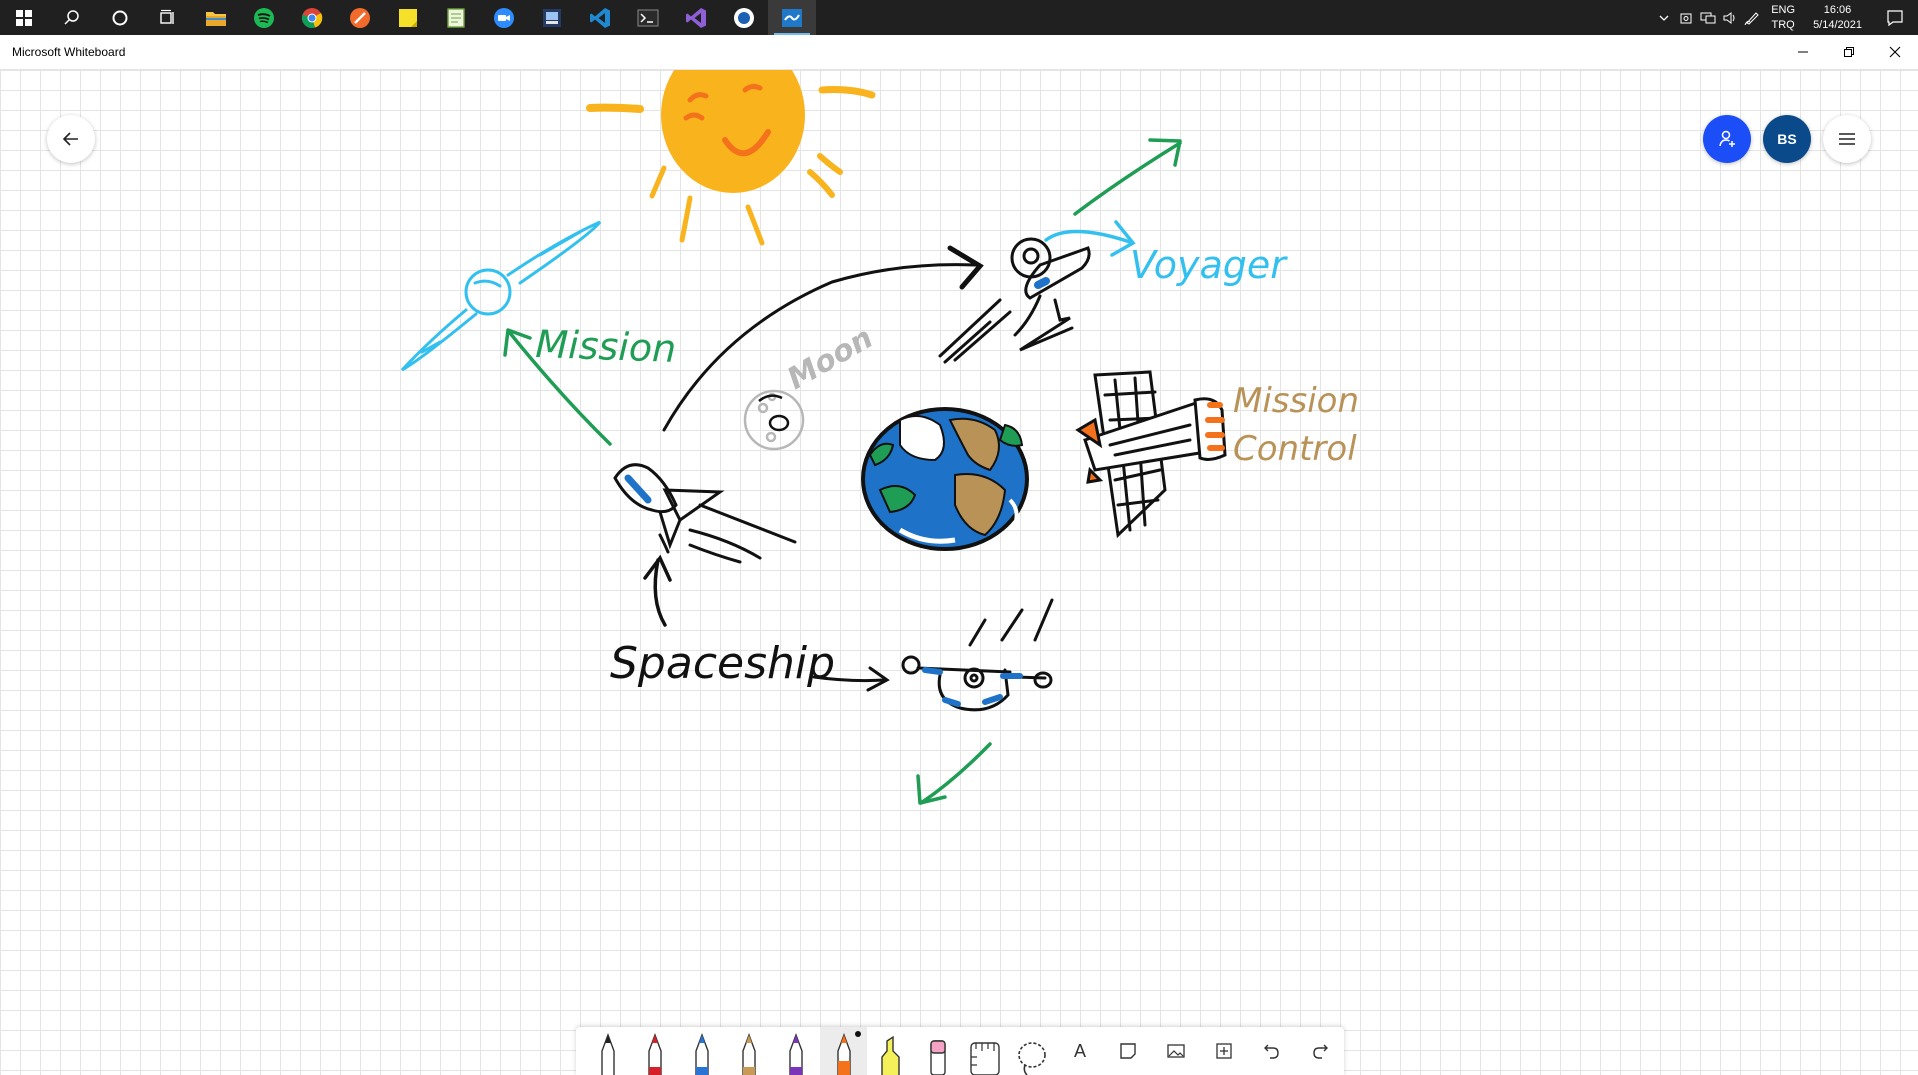 This screenshot has width=1918, height=1075. I want to click on folder-icon, so click(216, 18).